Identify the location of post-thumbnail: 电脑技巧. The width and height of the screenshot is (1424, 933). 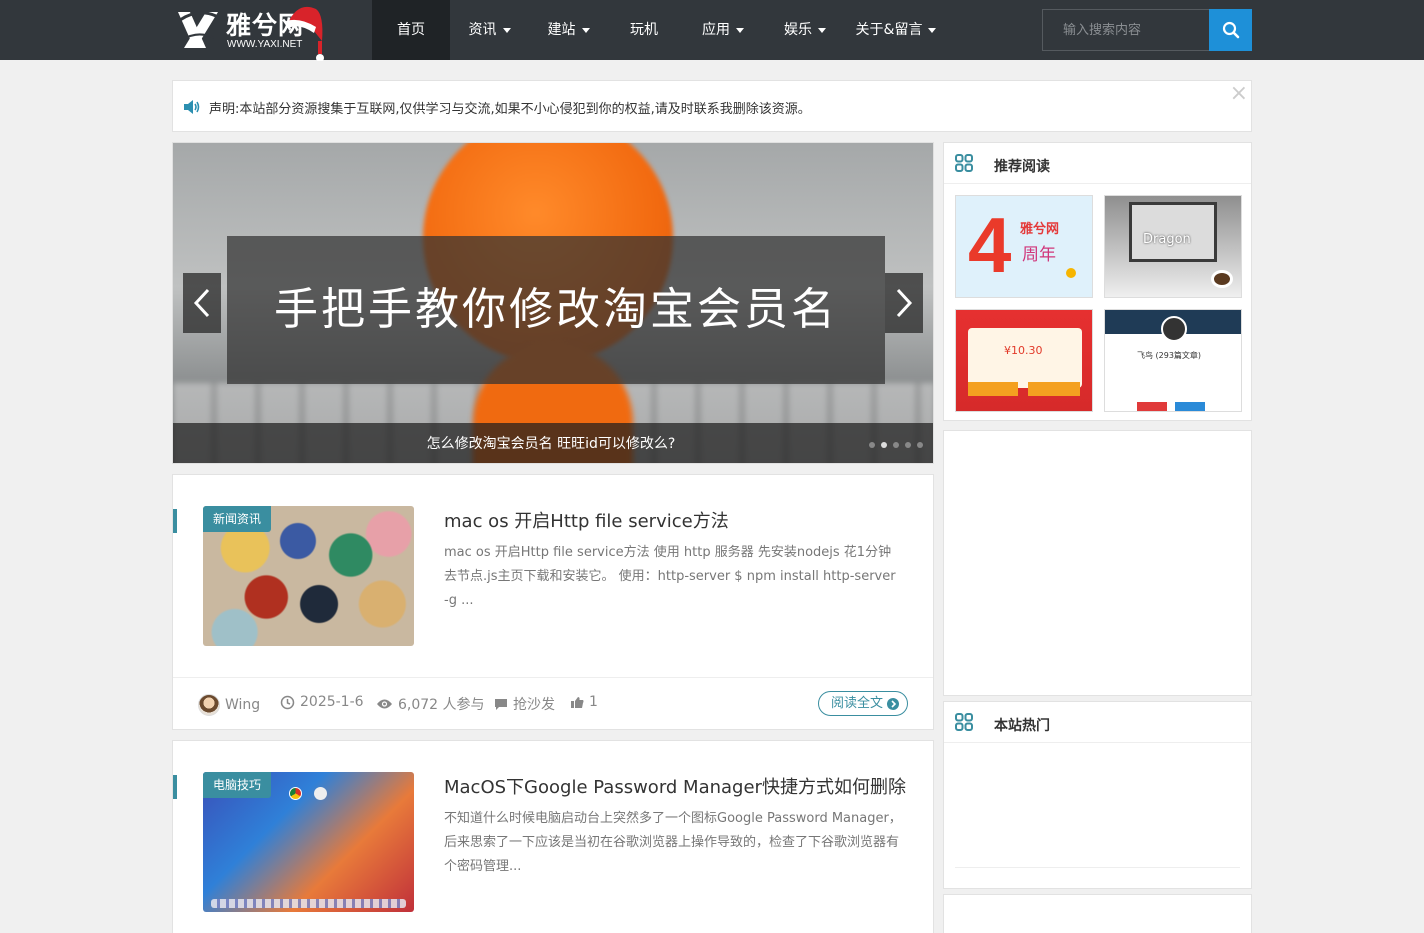
(308, 842).